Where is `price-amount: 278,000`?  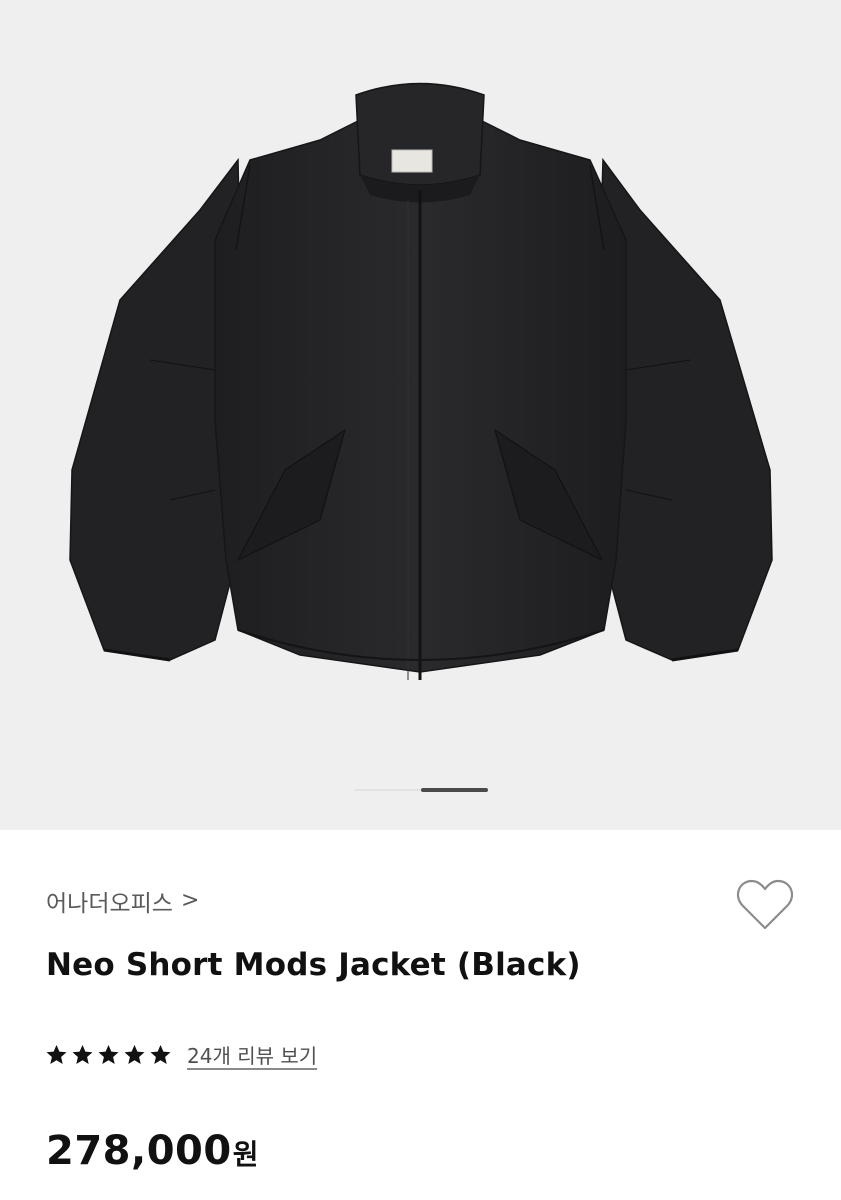 price-amount: 278,000 is located at coordinates (139, 1151).